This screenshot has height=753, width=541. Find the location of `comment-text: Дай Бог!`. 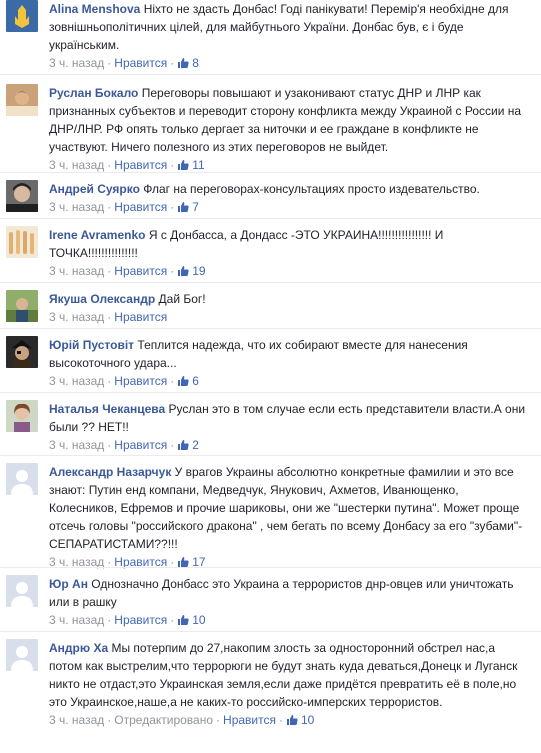

comment-text: Дай Бог! is located at coordinates (182, 299).